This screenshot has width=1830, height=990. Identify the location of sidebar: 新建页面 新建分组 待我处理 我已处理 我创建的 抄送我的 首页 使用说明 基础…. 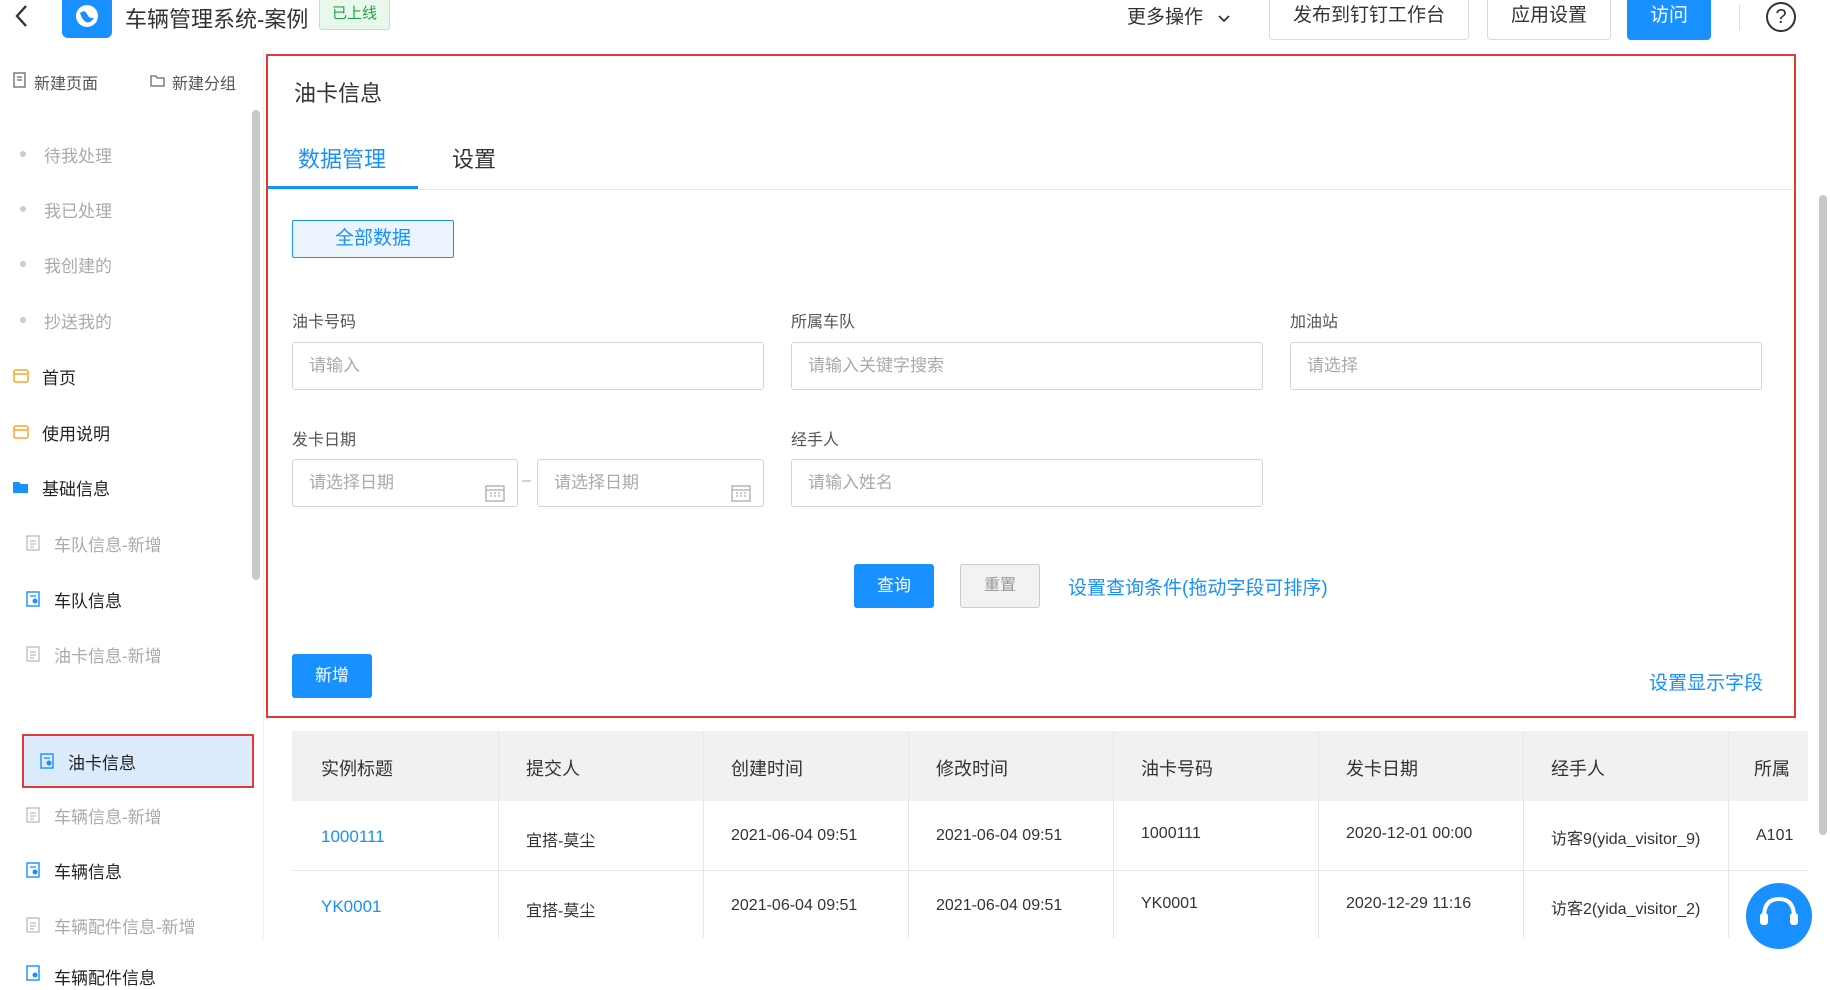
(132, 519).